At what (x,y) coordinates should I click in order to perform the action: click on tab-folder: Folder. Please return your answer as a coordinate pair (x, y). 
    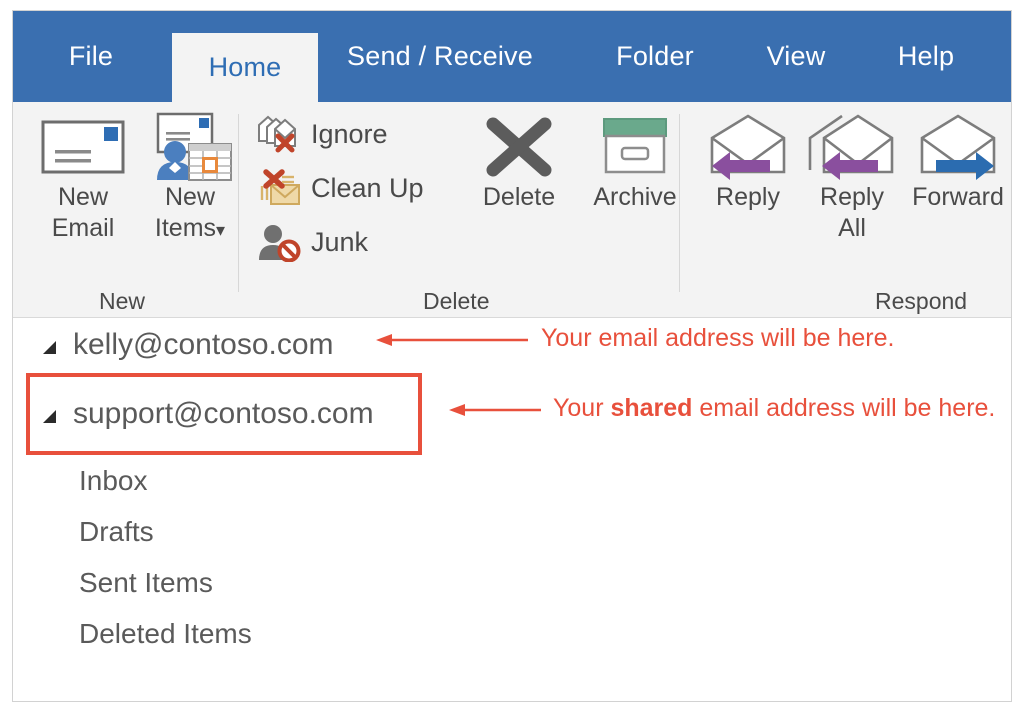
    Looking at the image, I should click on (655, 56).